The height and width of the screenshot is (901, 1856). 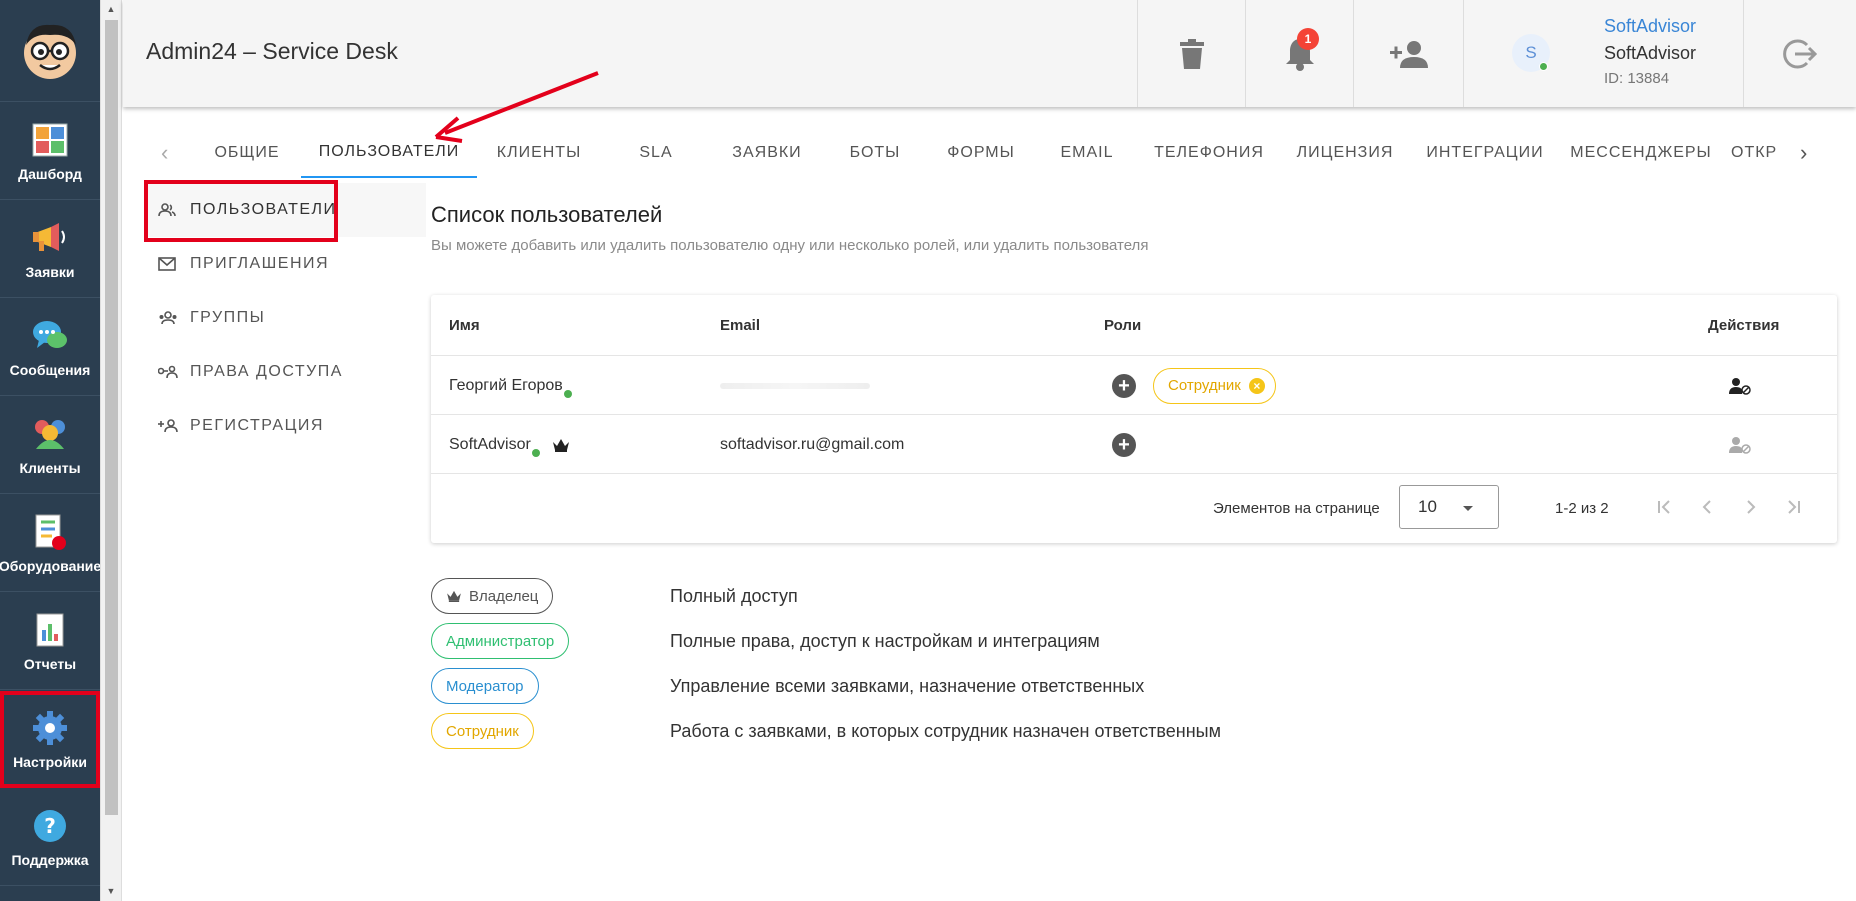 What do you see at coordinates (981, 153) in the screenshot?
I see `tab-forms: Формы` at bounding box center [981, 153].